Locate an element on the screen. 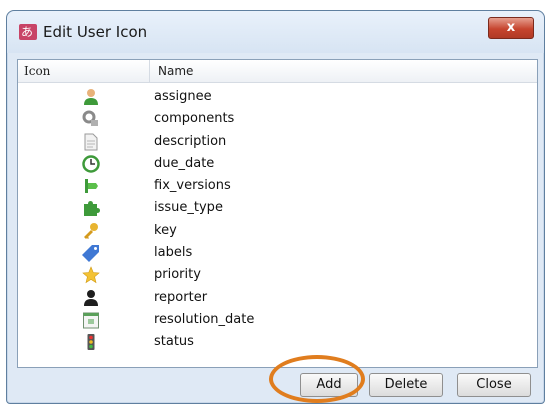 This screenshot has height=408, width=555. list-item-name: fix_versions is located at coordinates (192, 186).